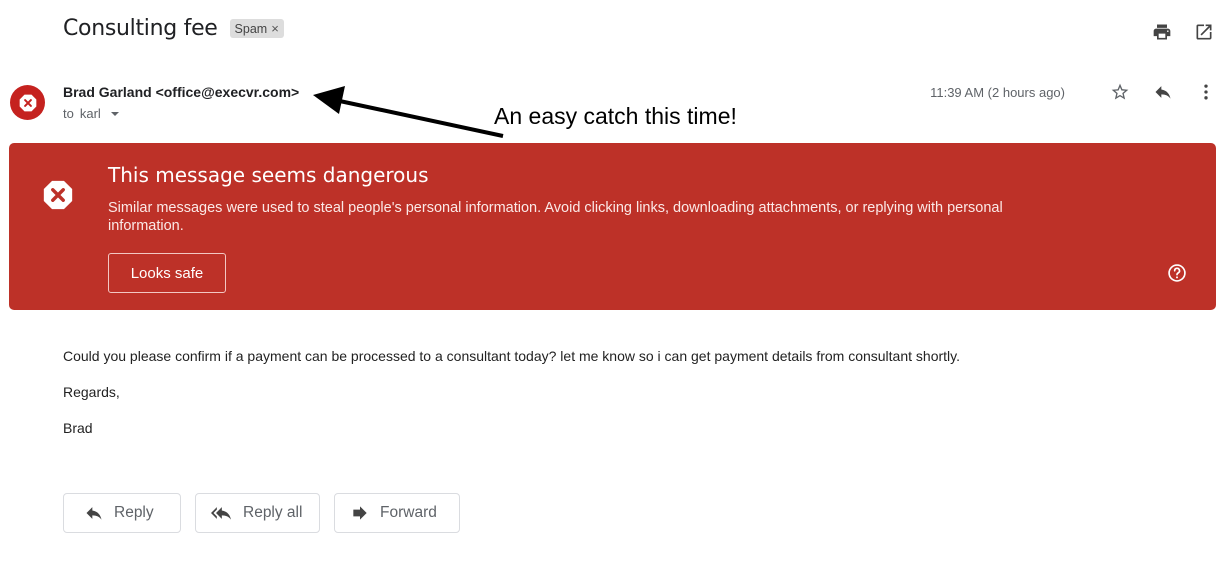 This screenshot has width=1228, height=584. Describe the element at coordinates (78, 428) in the screenshot. I see `body-paragraph: Brad` at that location.